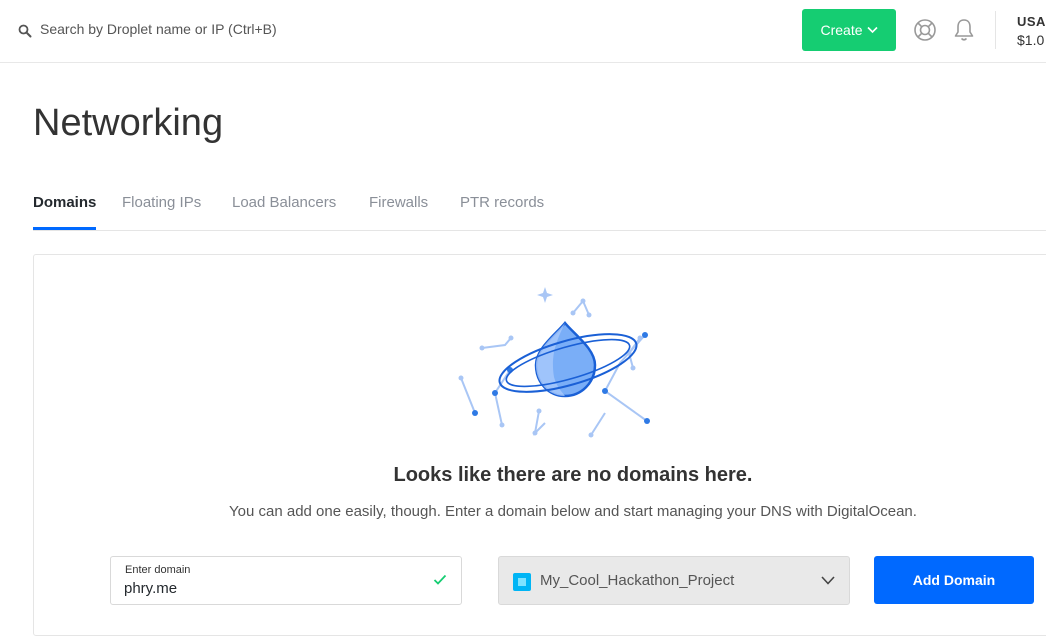 The width and height of the screenshot is (1046, 636). What do you see at coordinates (1030, 40) in the screenshot?
I see `account-balance: $1.0` at bounding box center [1030, 40].